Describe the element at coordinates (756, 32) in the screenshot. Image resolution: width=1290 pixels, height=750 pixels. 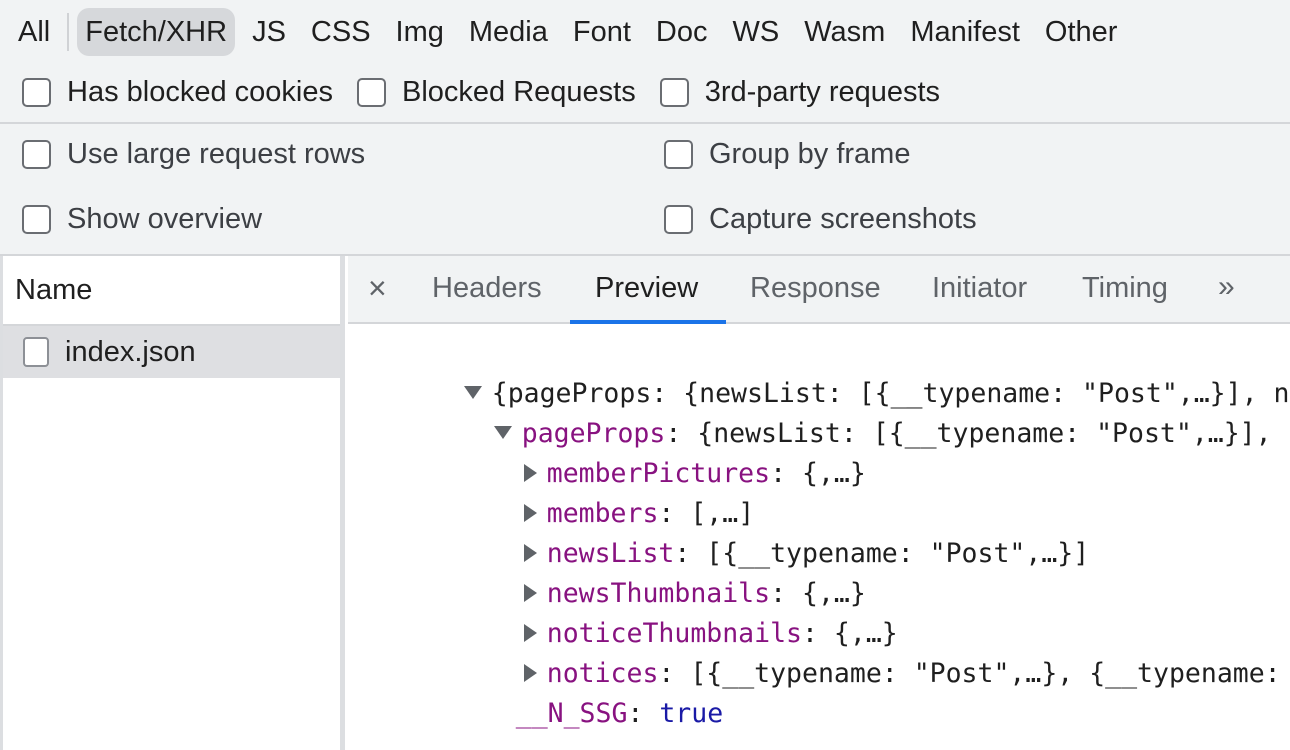
I see `filter-ws-button: WS` at that location.